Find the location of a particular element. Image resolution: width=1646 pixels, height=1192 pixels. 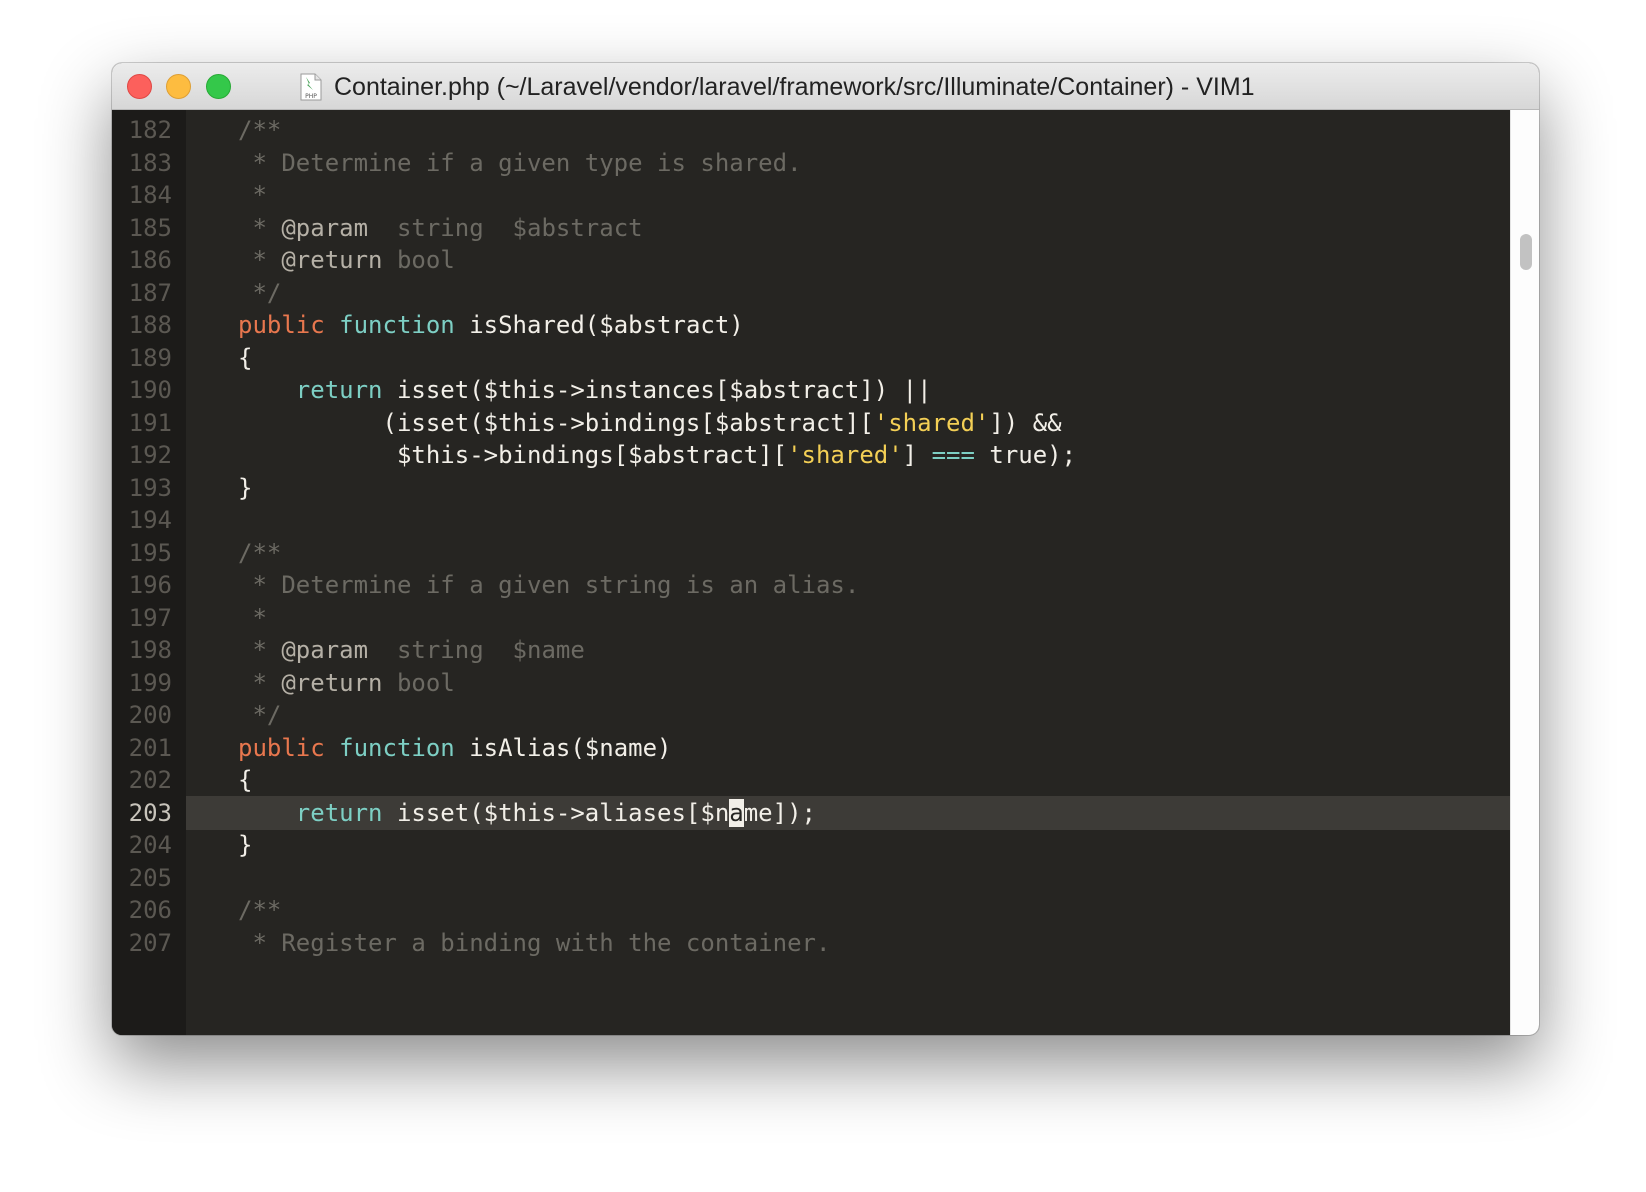

code-line: 199 * @return bool is located at coordinates (811, 683).